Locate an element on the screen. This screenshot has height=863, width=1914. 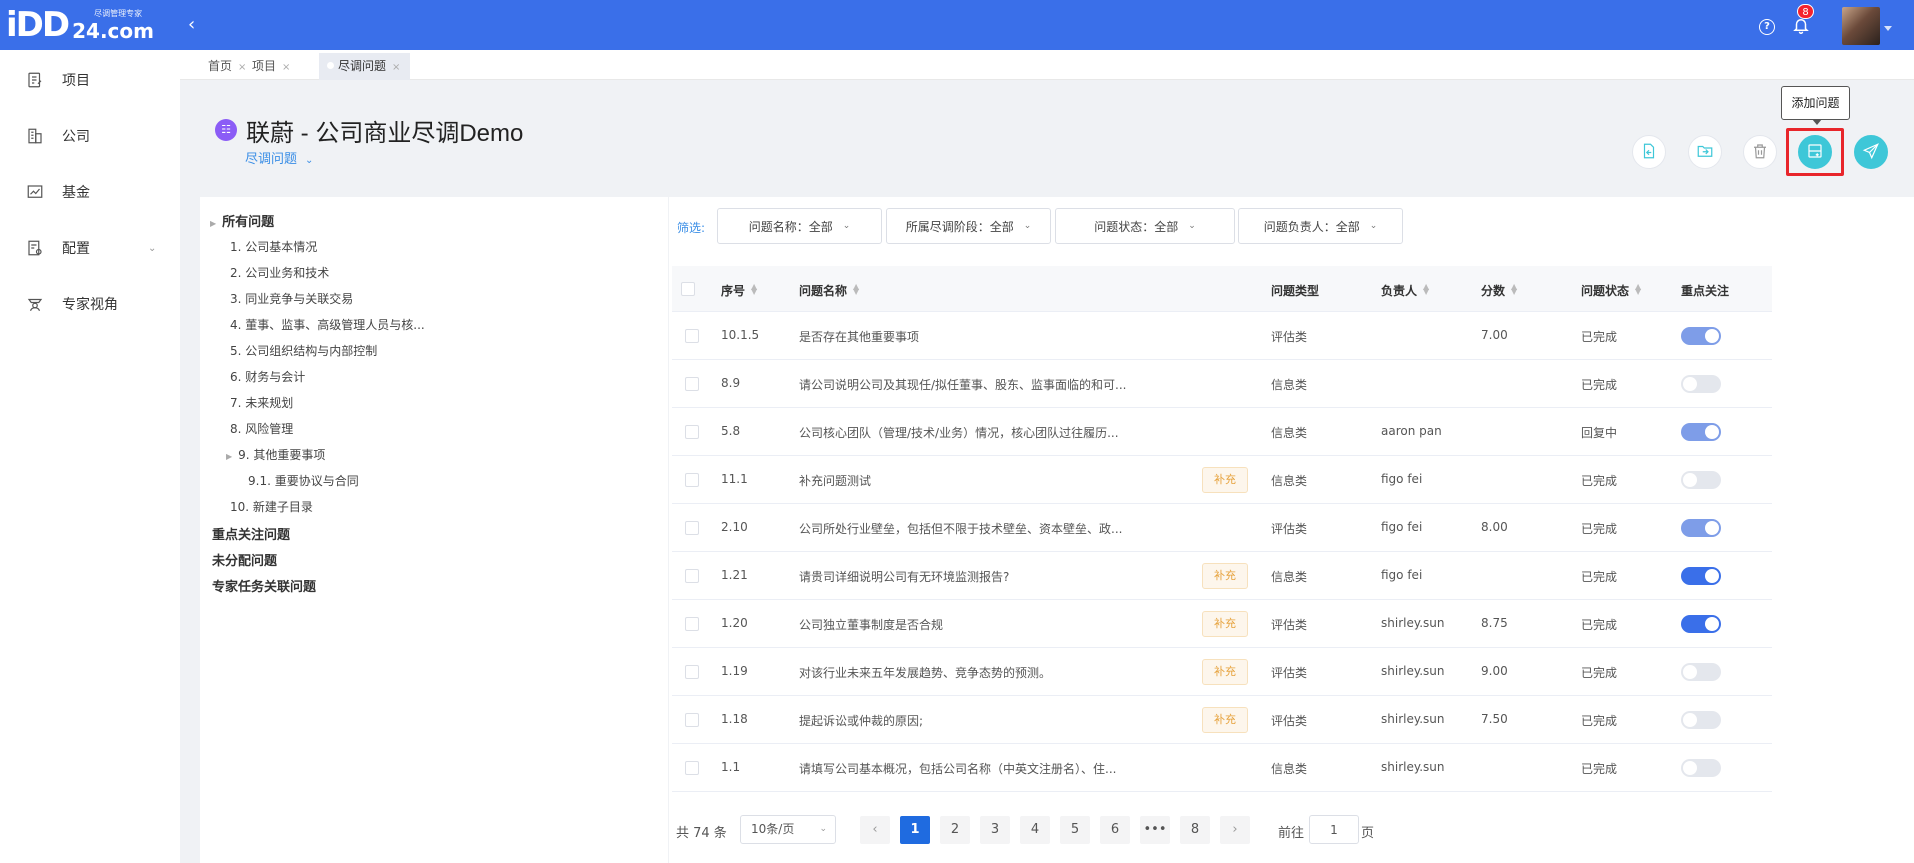
page-ellipsis: ••• is located at coordinates (1155, 830).